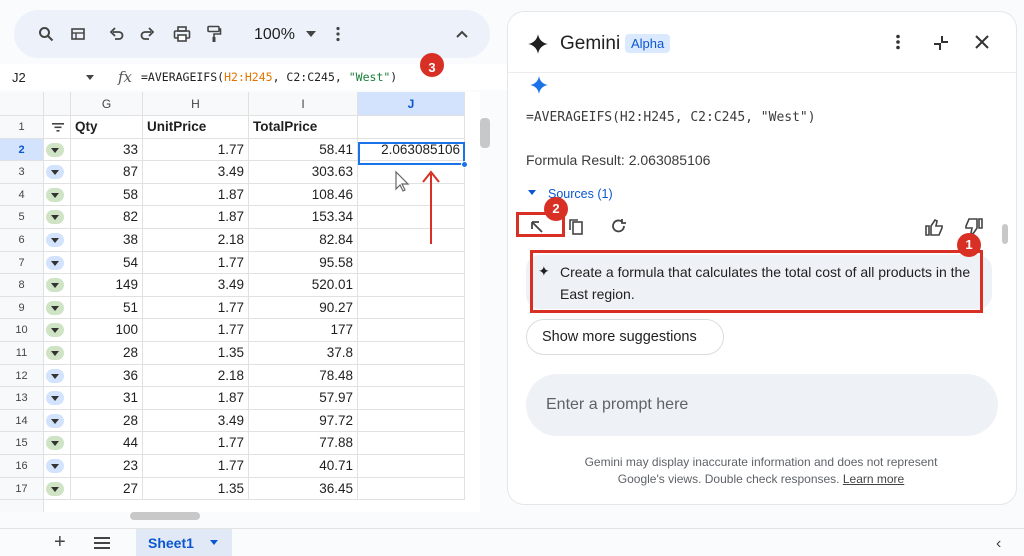 This screenshot has height=556, width=1024. Describe the element at coordinates (57, 104) in the screenshot. I see `column-header` at that location.